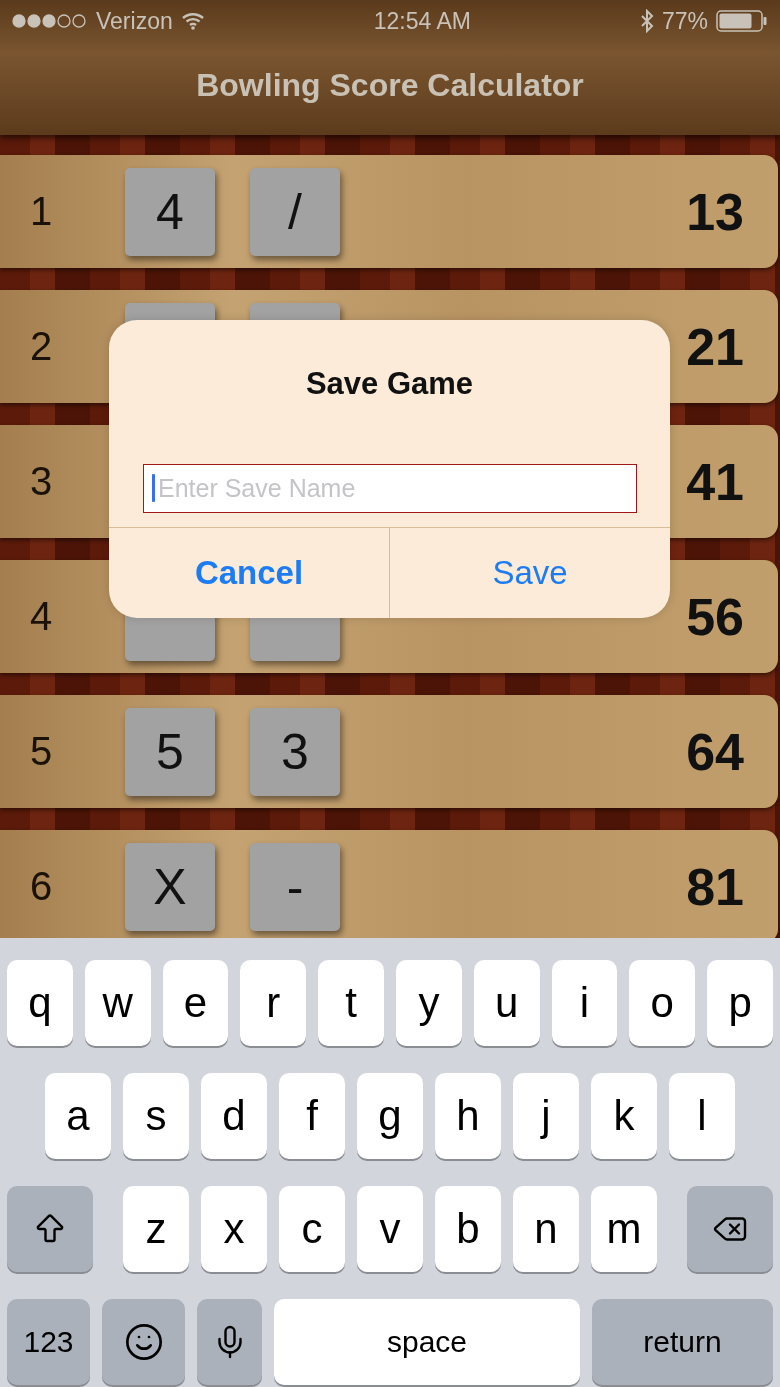 The width and height of the screenshot is (780, 1387). Describe the element at coordinates (390, 85) in the screenshot. I see `app-title: Bowling Score Calculator` at that location.